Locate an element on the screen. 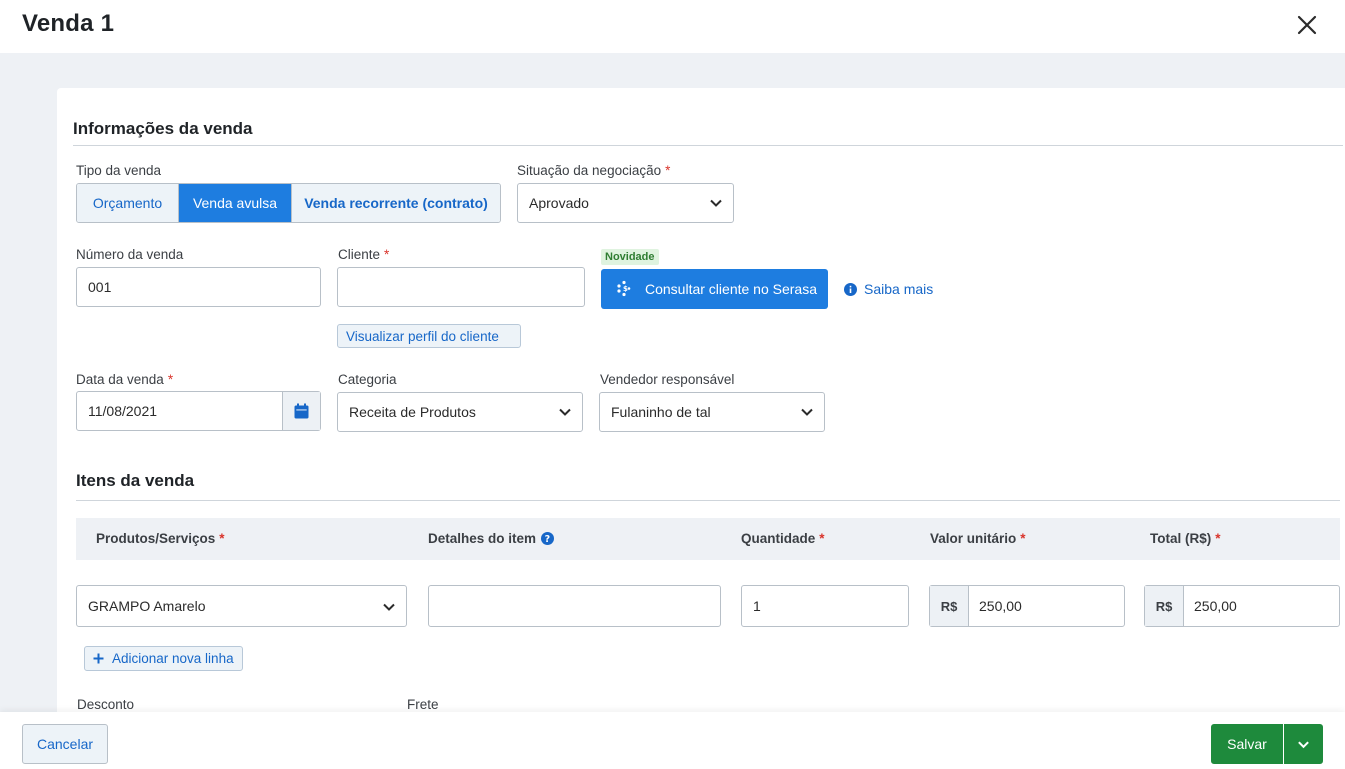  item-details-input is located at coordinates (574, 606).